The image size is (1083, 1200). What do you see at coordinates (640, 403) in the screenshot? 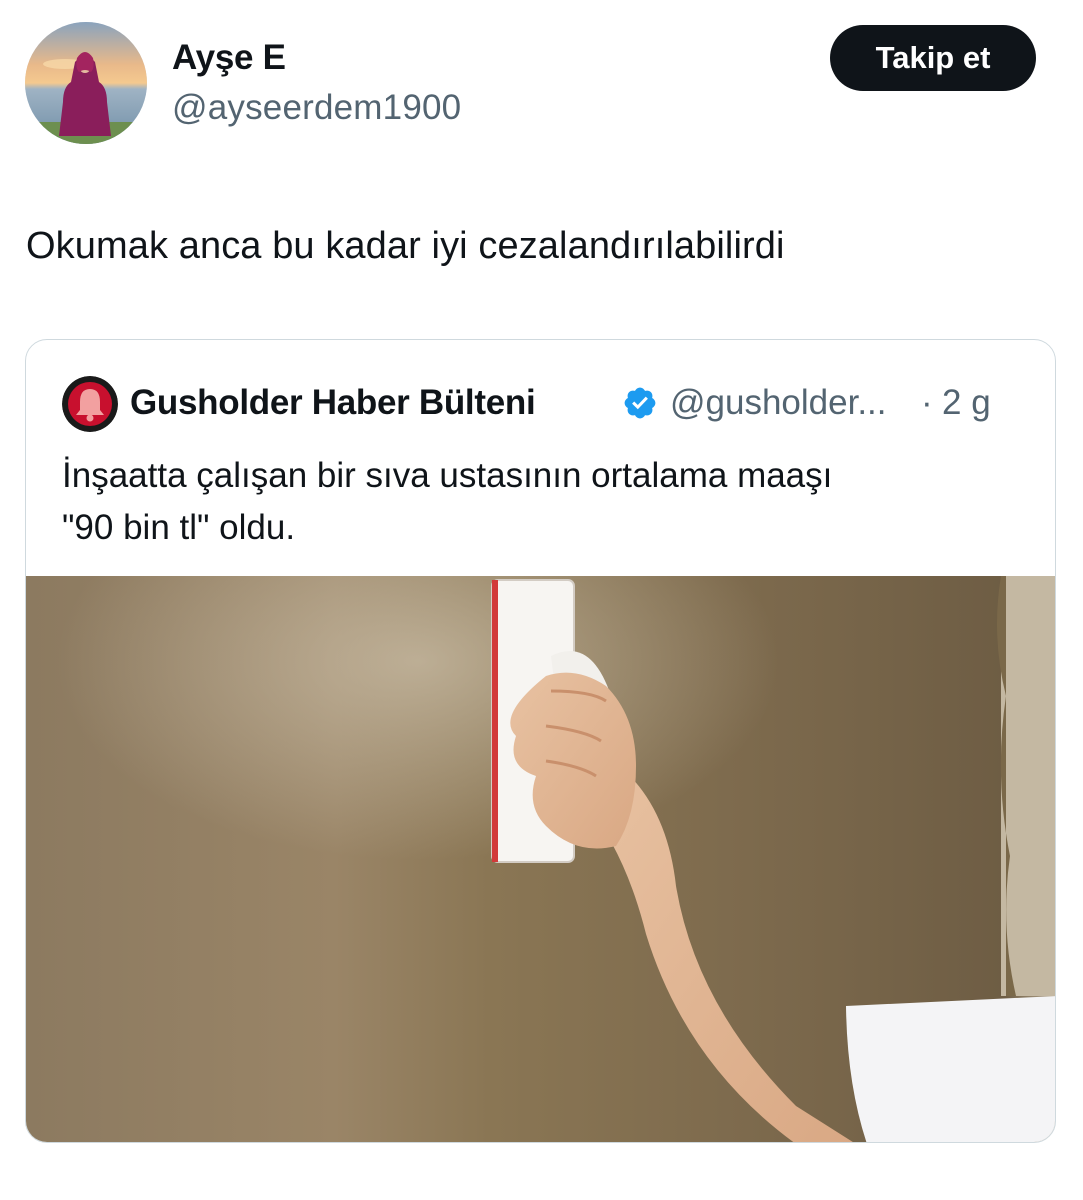
I see `verified-badge-icon` at bounding box center [640, 403].